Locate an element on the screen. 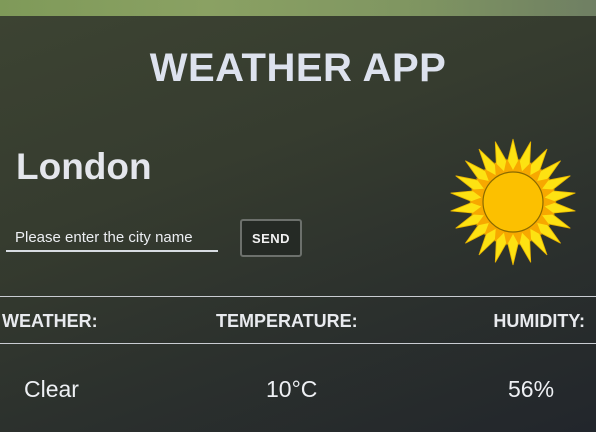 This screenshot has width=596, height=432. send-button: SEND is located at coordinates (271, 238).